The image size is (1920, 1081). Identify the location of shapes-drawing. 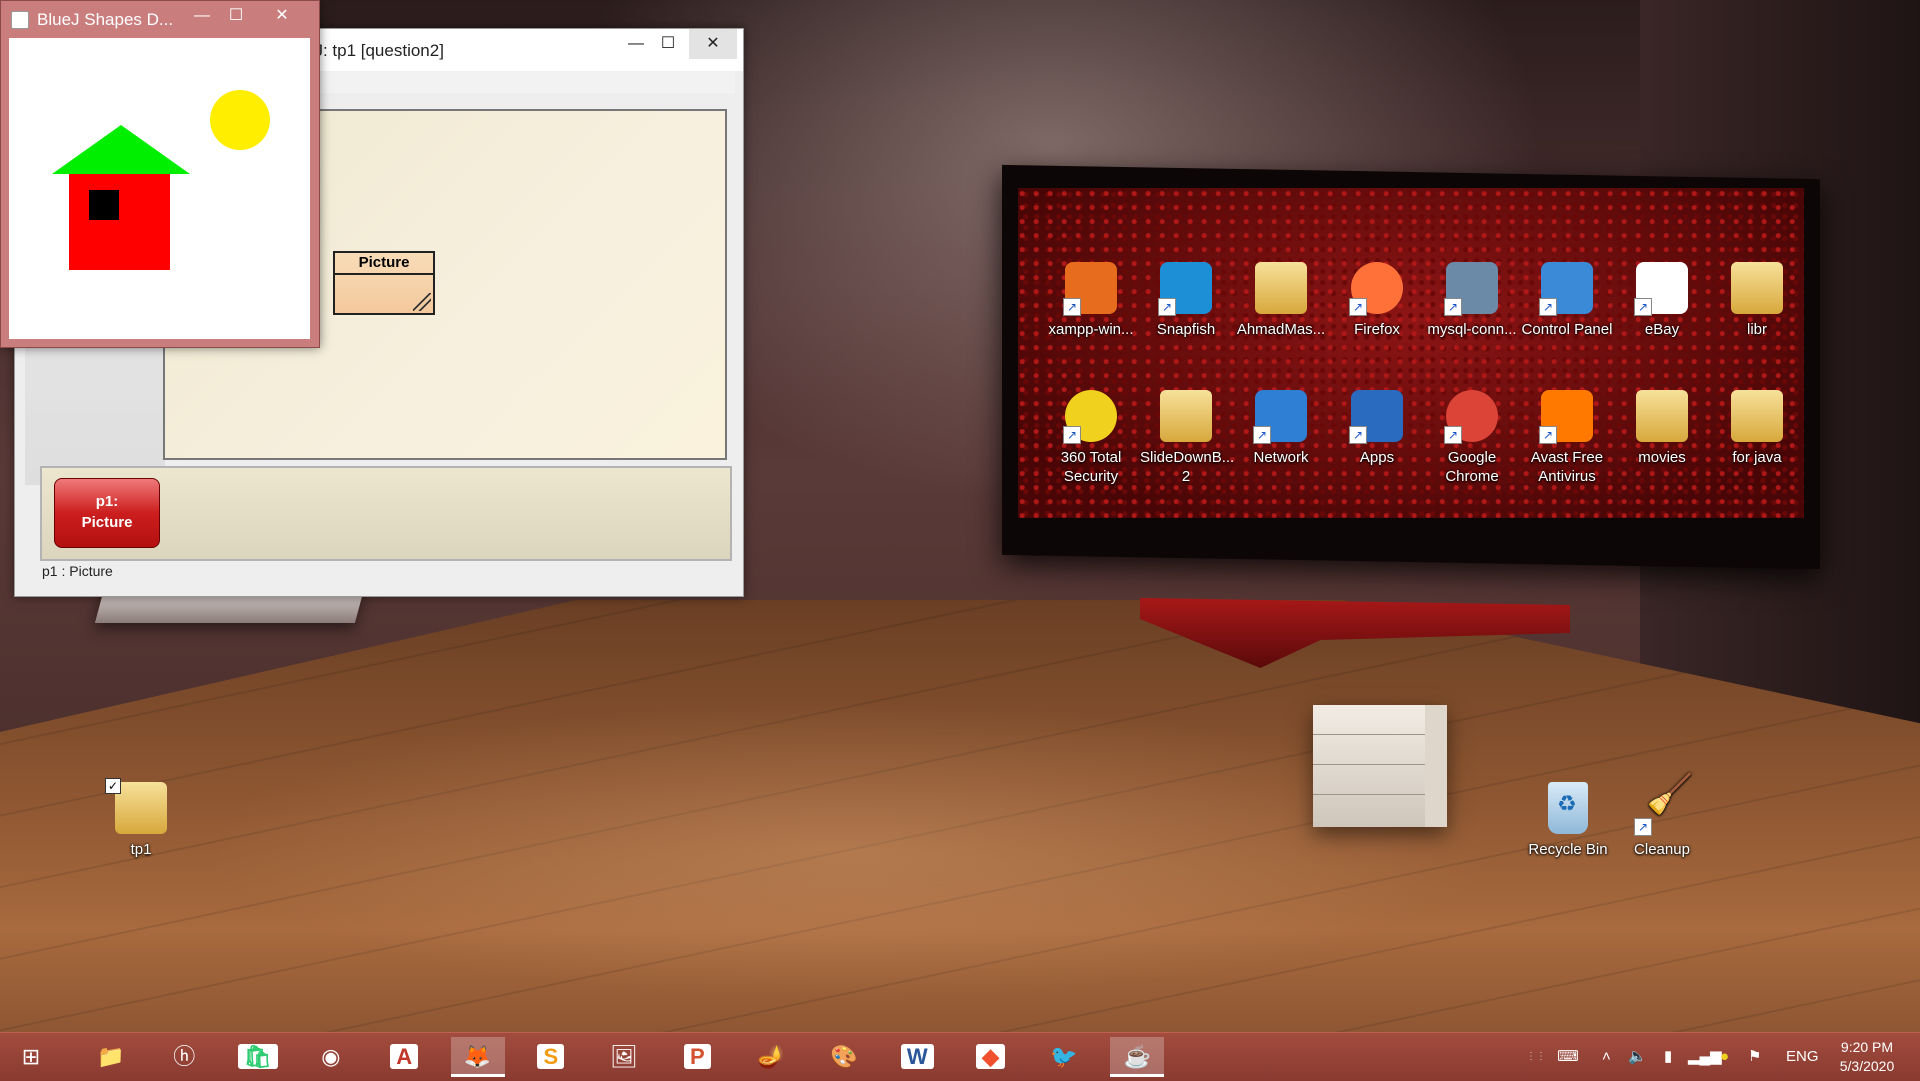
(161, 180).